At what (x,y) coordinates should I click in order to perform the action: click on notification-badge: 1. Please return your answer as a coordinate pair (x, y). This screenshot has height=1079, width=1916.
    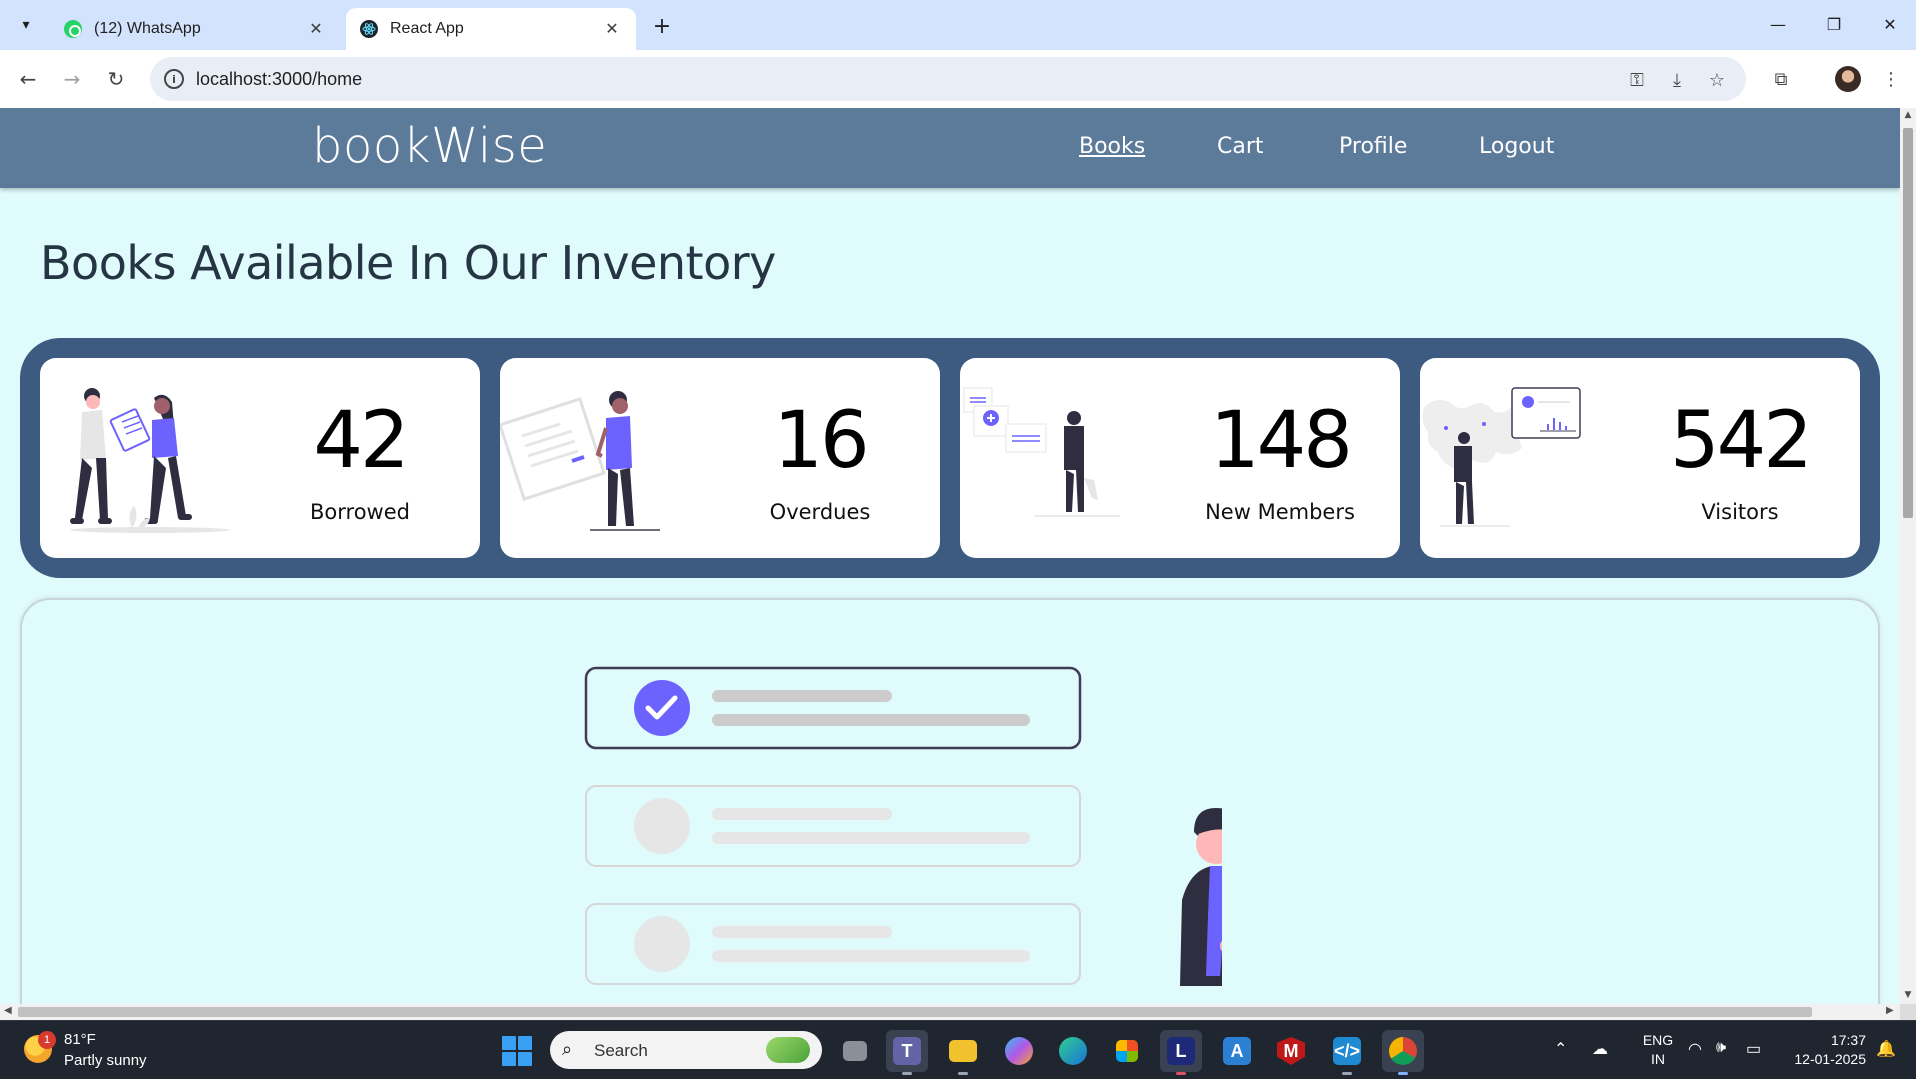
    Looking at the image, I should click on (47, 1040).